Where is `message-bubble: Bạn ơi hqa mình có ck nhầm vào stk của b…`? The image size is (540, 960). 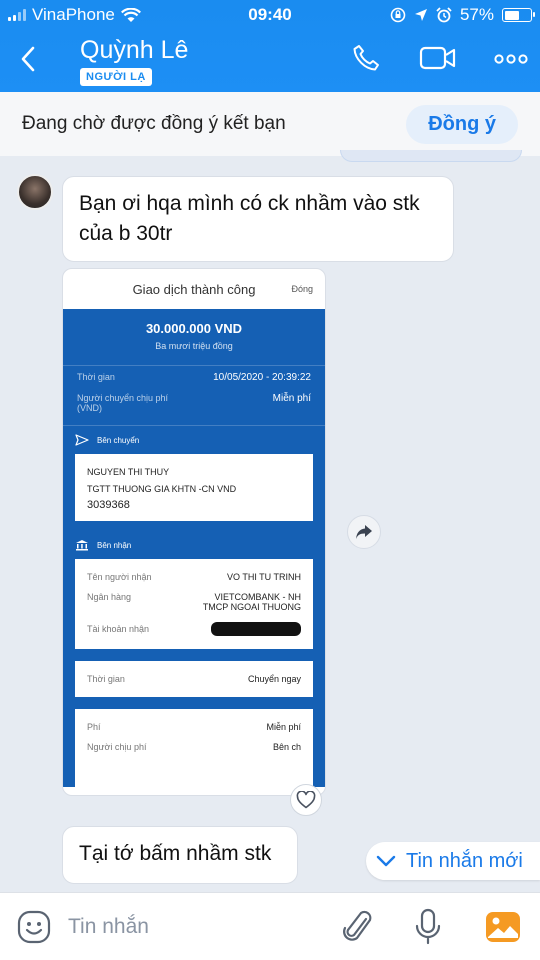 message-bubble: Bạn ơi hqa mình có ck nhầm vào stk của b… is located at coordinates (258, 219).